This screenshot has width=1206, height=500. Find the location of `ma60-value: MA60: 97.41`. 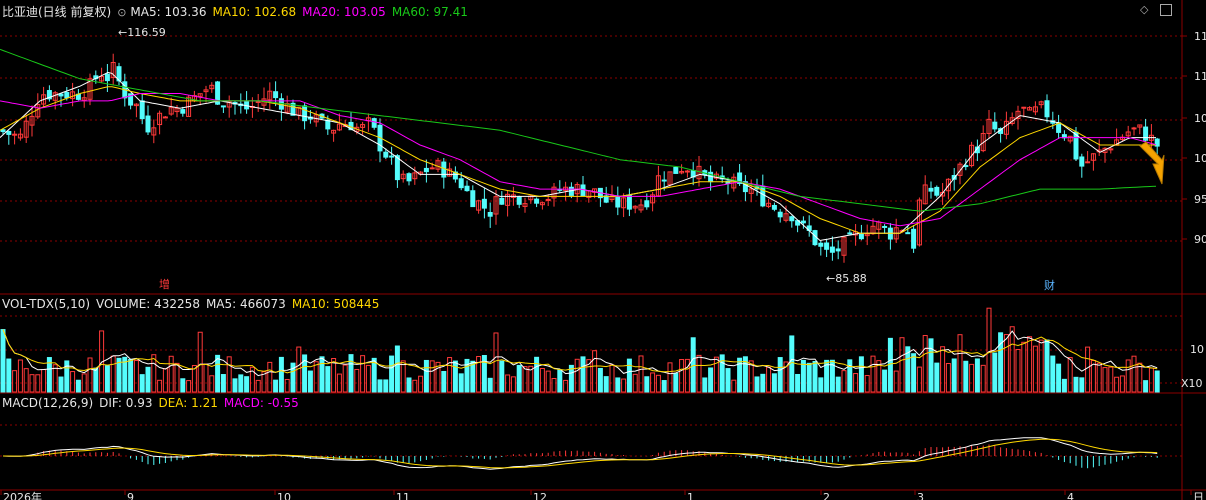

ma60-value: MA60: 97.41 is located at coordinates (429, 12).